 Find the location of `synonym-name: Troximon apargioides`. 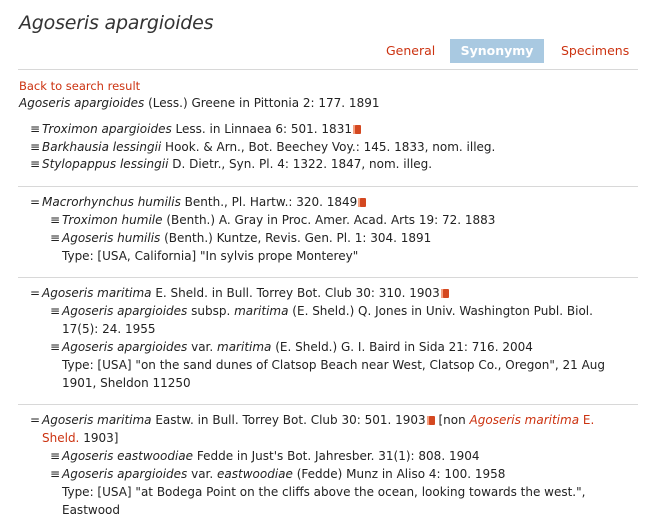

synonym-name: Troximon apargioides is located at coordinates (107, 129).